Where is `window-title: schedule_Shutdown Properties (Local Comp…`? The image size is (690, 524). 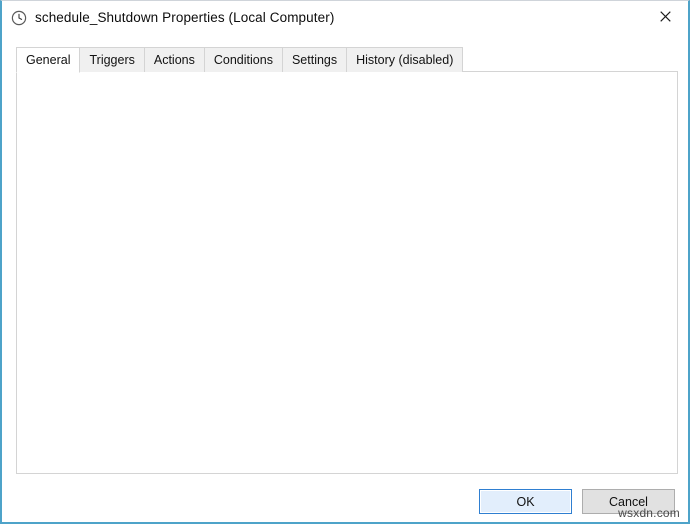 window-title: schedule_Shutdown Properties (Local Comp… is located at coordinates (185, 17).